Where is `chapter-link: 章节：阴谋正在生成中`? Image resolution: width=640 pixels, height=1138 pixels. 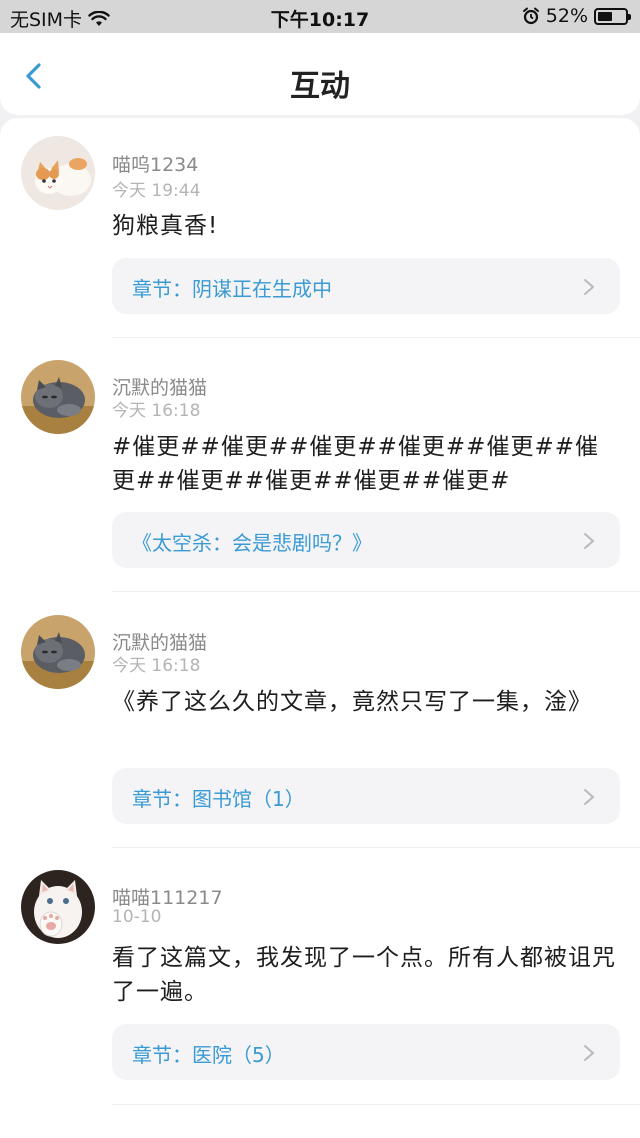 chapter-link: 章节：阴谋正在生成中 is located at coordinates (366, 286).